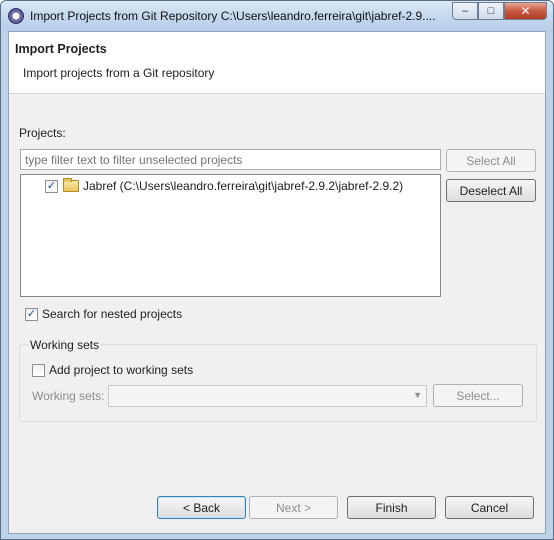 The height and width of the screenshot is (540, 554). Describe the element at coordinates (112, 314) in the screenshot. I see `nested-projects-label: Search for nested projects` at that location.